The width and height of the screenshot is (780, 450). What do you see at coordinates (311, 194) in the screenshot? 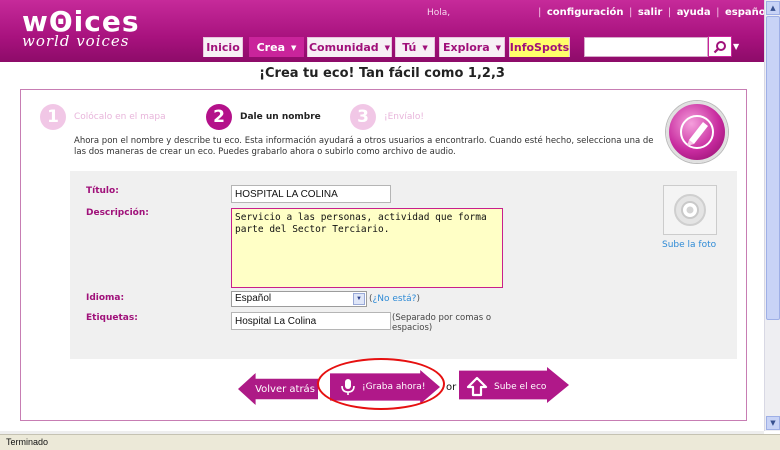
I see `titulo-input: HOSPITAL LA COLINA` at bounding box center [311, 194].